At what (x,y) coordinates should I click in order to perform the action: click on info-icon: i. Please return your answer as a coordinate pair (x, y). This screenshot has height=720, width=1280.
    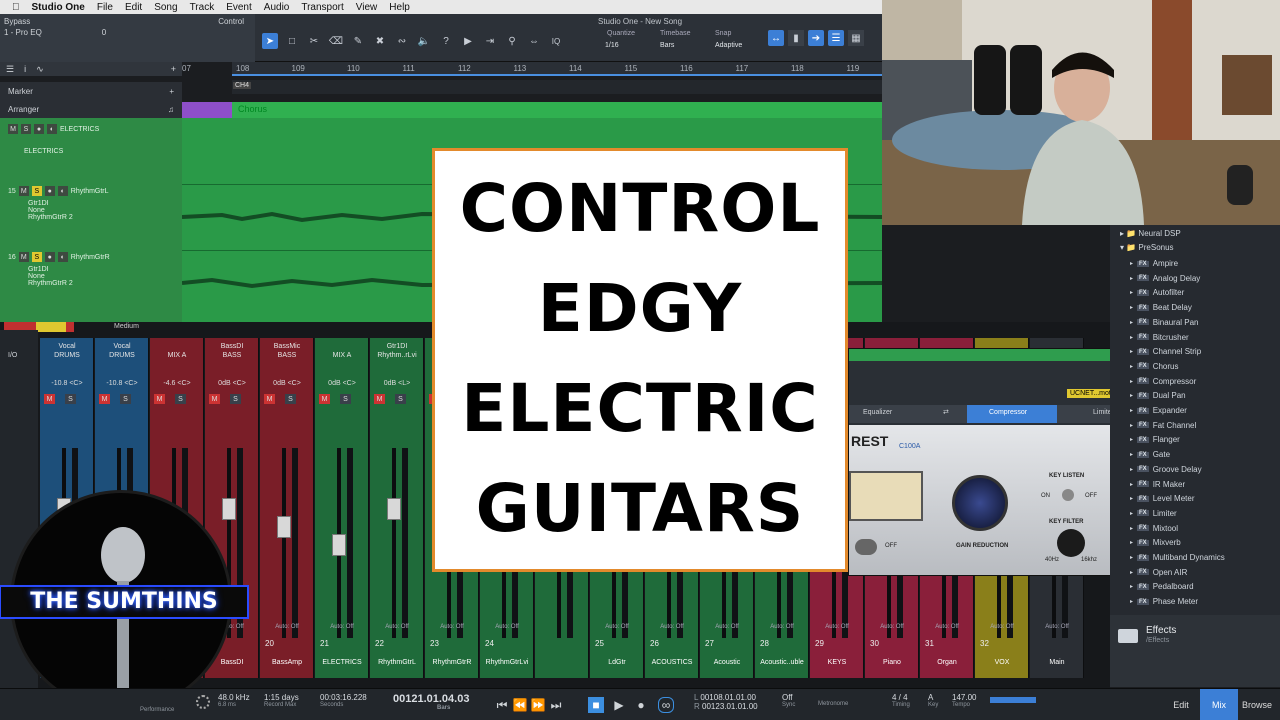
    Looking at the image, I should click on (25, 69).